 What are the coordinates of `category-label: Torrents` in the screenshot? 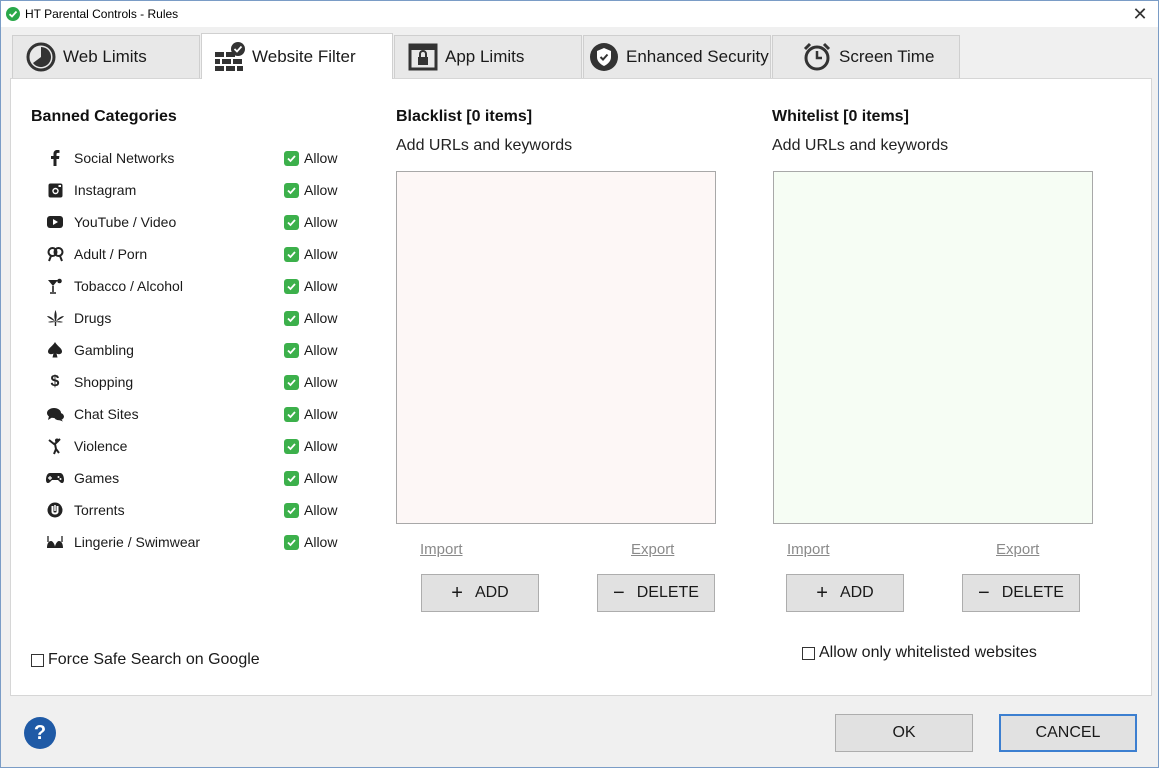 It's located at (99, 510).